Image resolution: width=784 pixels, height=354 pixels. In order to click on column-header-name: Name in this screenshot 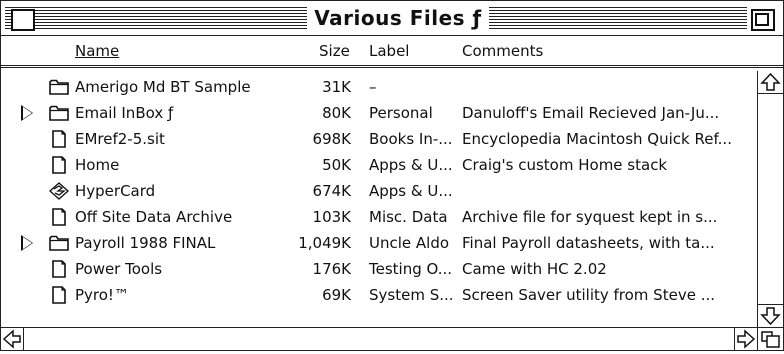, I will do `click(97, 51)`.